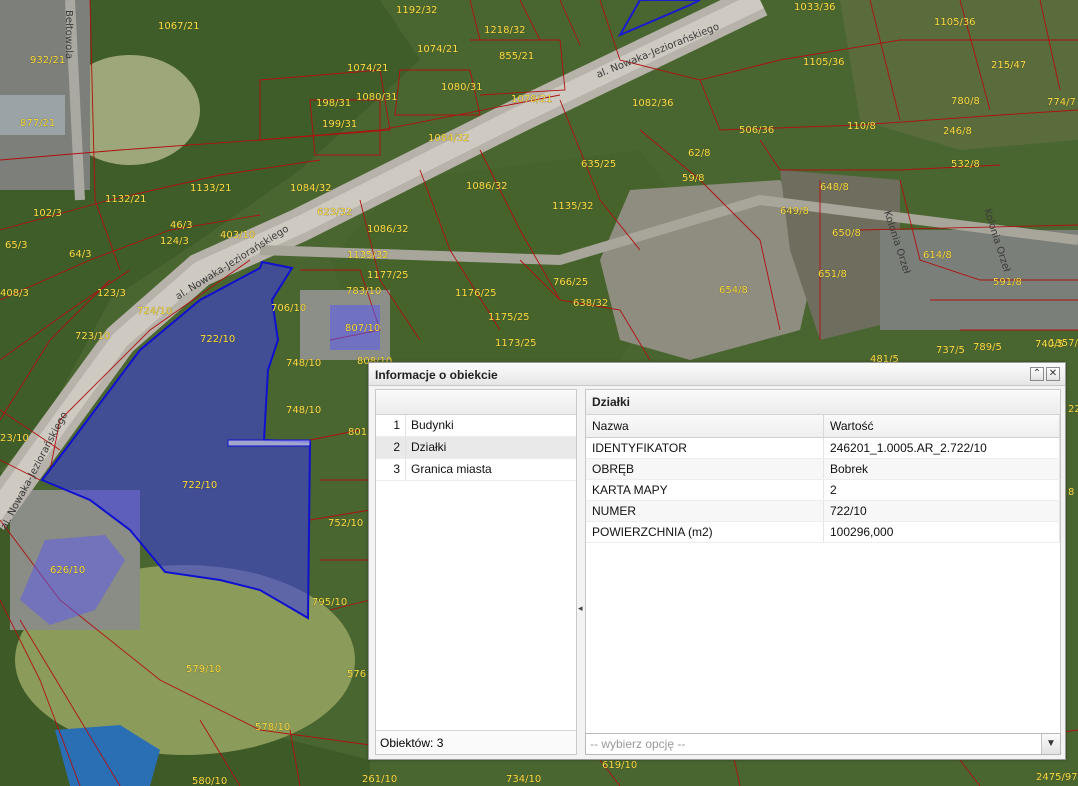 The height and width of the screenshot is (786, 1078). I want to click on table-row: KARTA MAPY 2, so click(823, 490).